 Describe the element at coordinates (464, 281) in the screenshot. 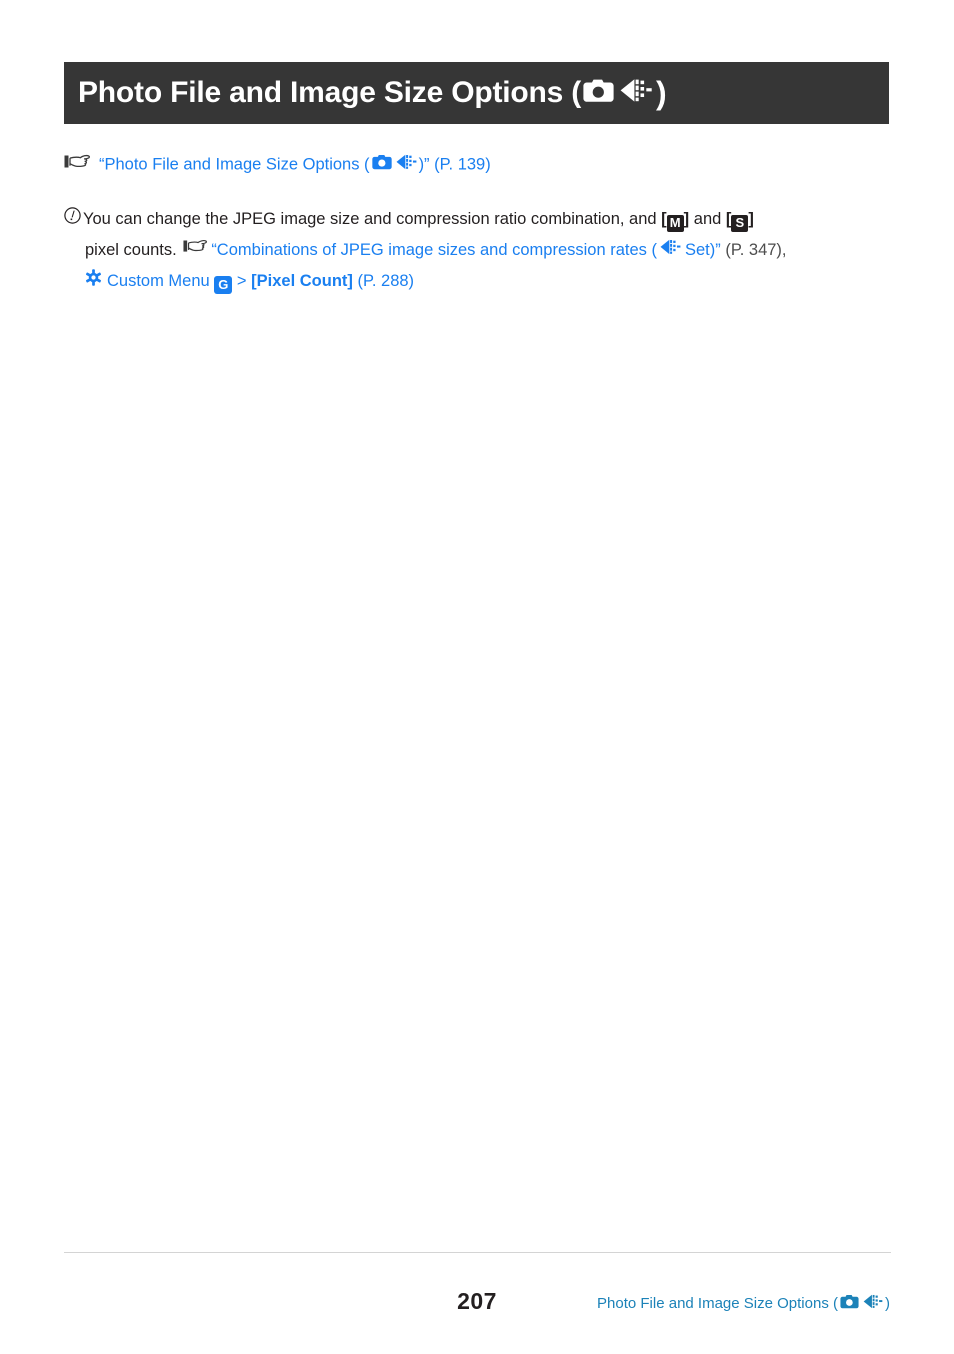

I see `note-line-3: Custom Menu G > [Pixel Count] (P. 288)` at that location.